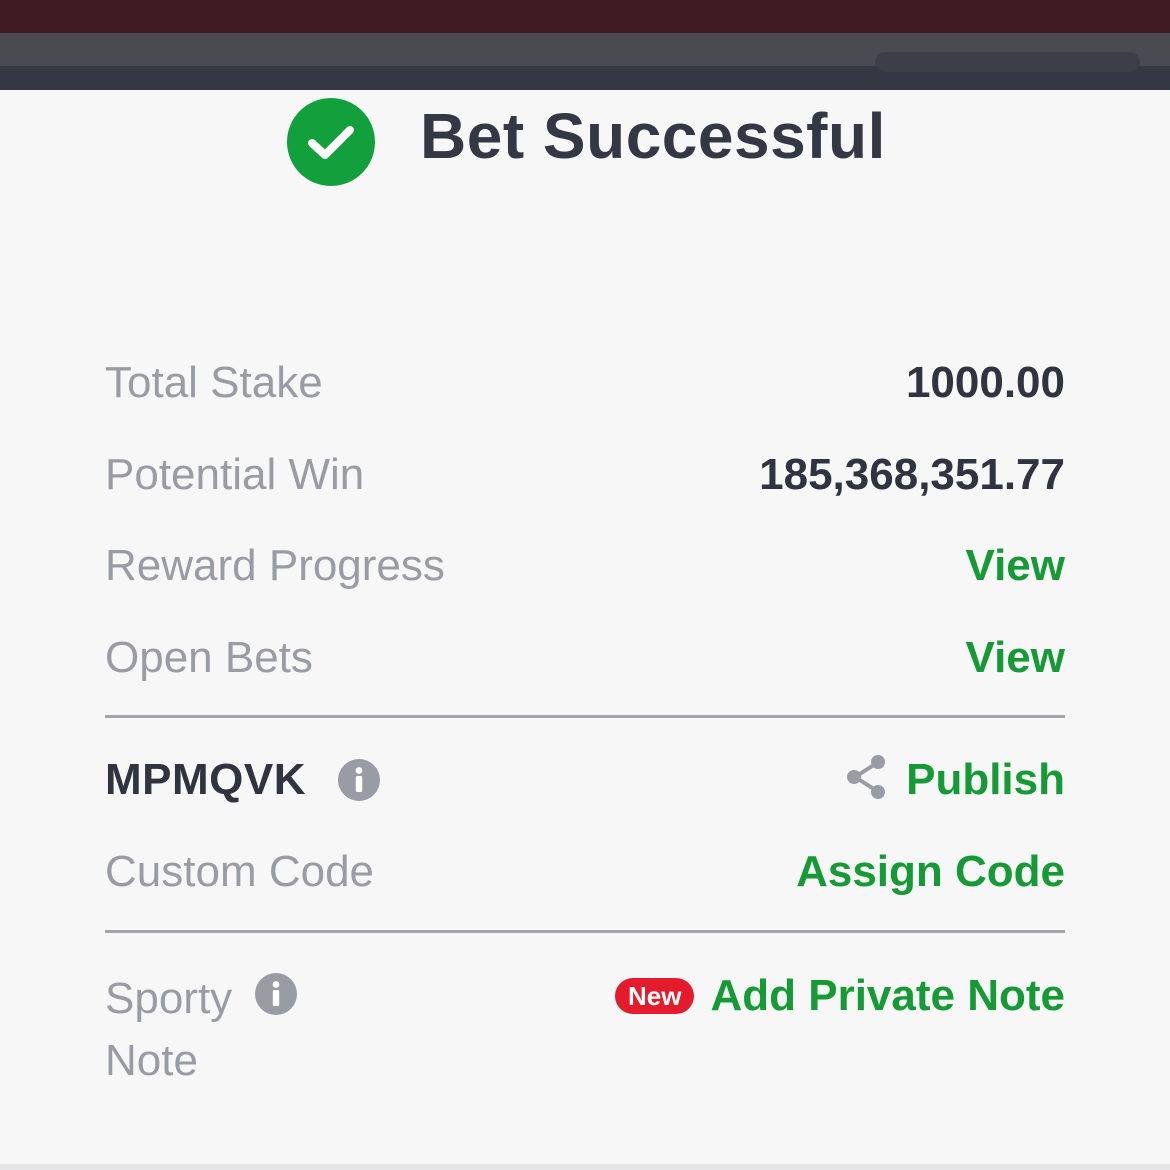  What do you see at coordinates (1015, 566) in the screenshot?
I see `reward-progress-view-link: View` at bounding box center [1015, 566].